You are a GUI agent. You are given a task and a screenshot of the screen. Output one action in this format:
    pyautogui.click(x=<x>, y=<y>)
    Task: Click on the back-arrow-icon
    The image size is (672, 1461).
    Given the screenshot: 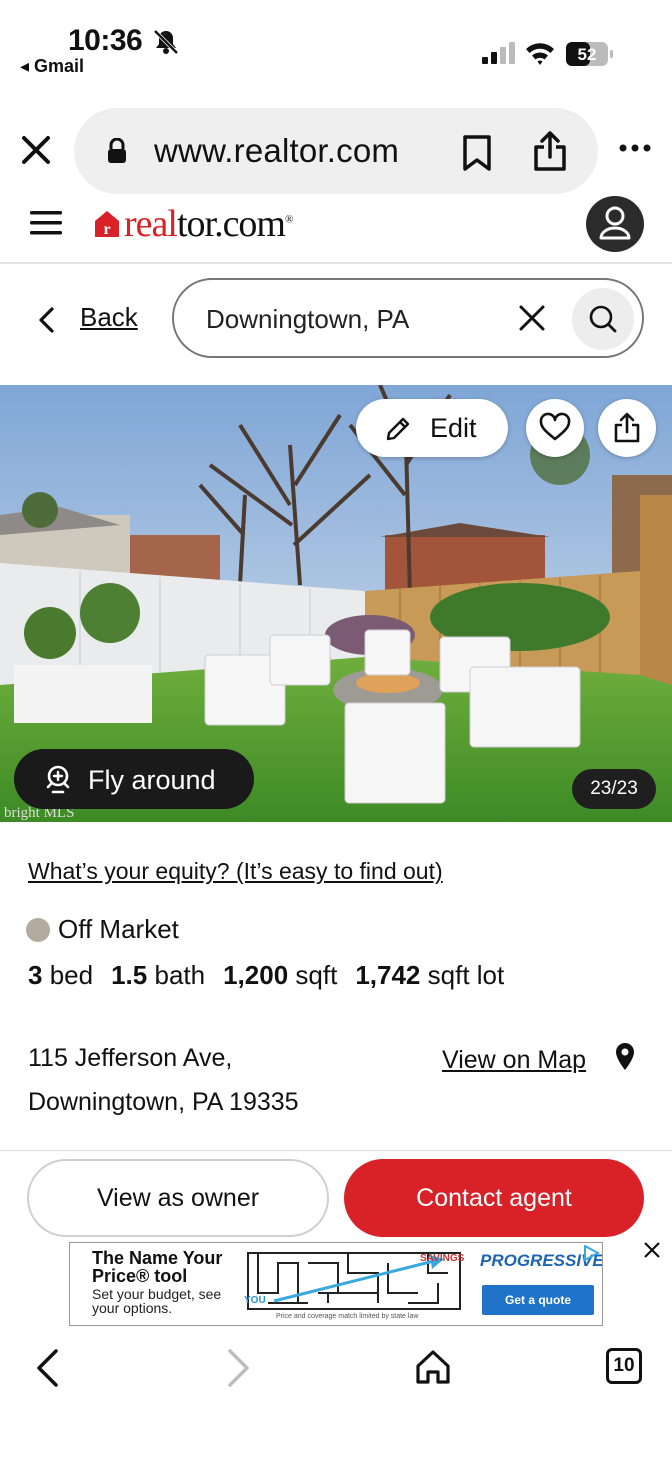 What is the action you would take?
    pyautogui.click(x=47, y=1368)
    